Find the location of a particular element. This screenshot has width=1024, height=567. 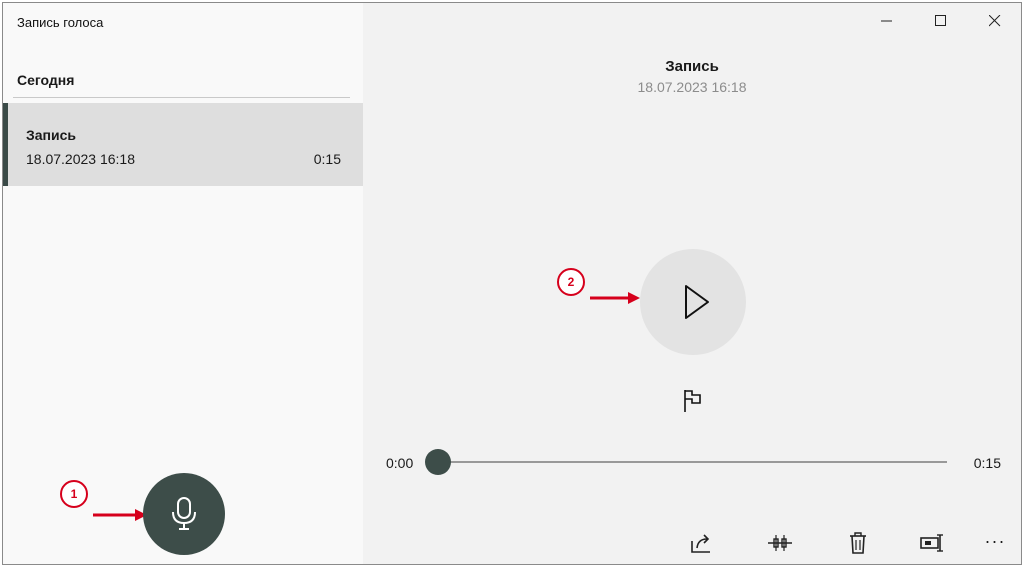

close-icon is located at coordinates (995, 21).